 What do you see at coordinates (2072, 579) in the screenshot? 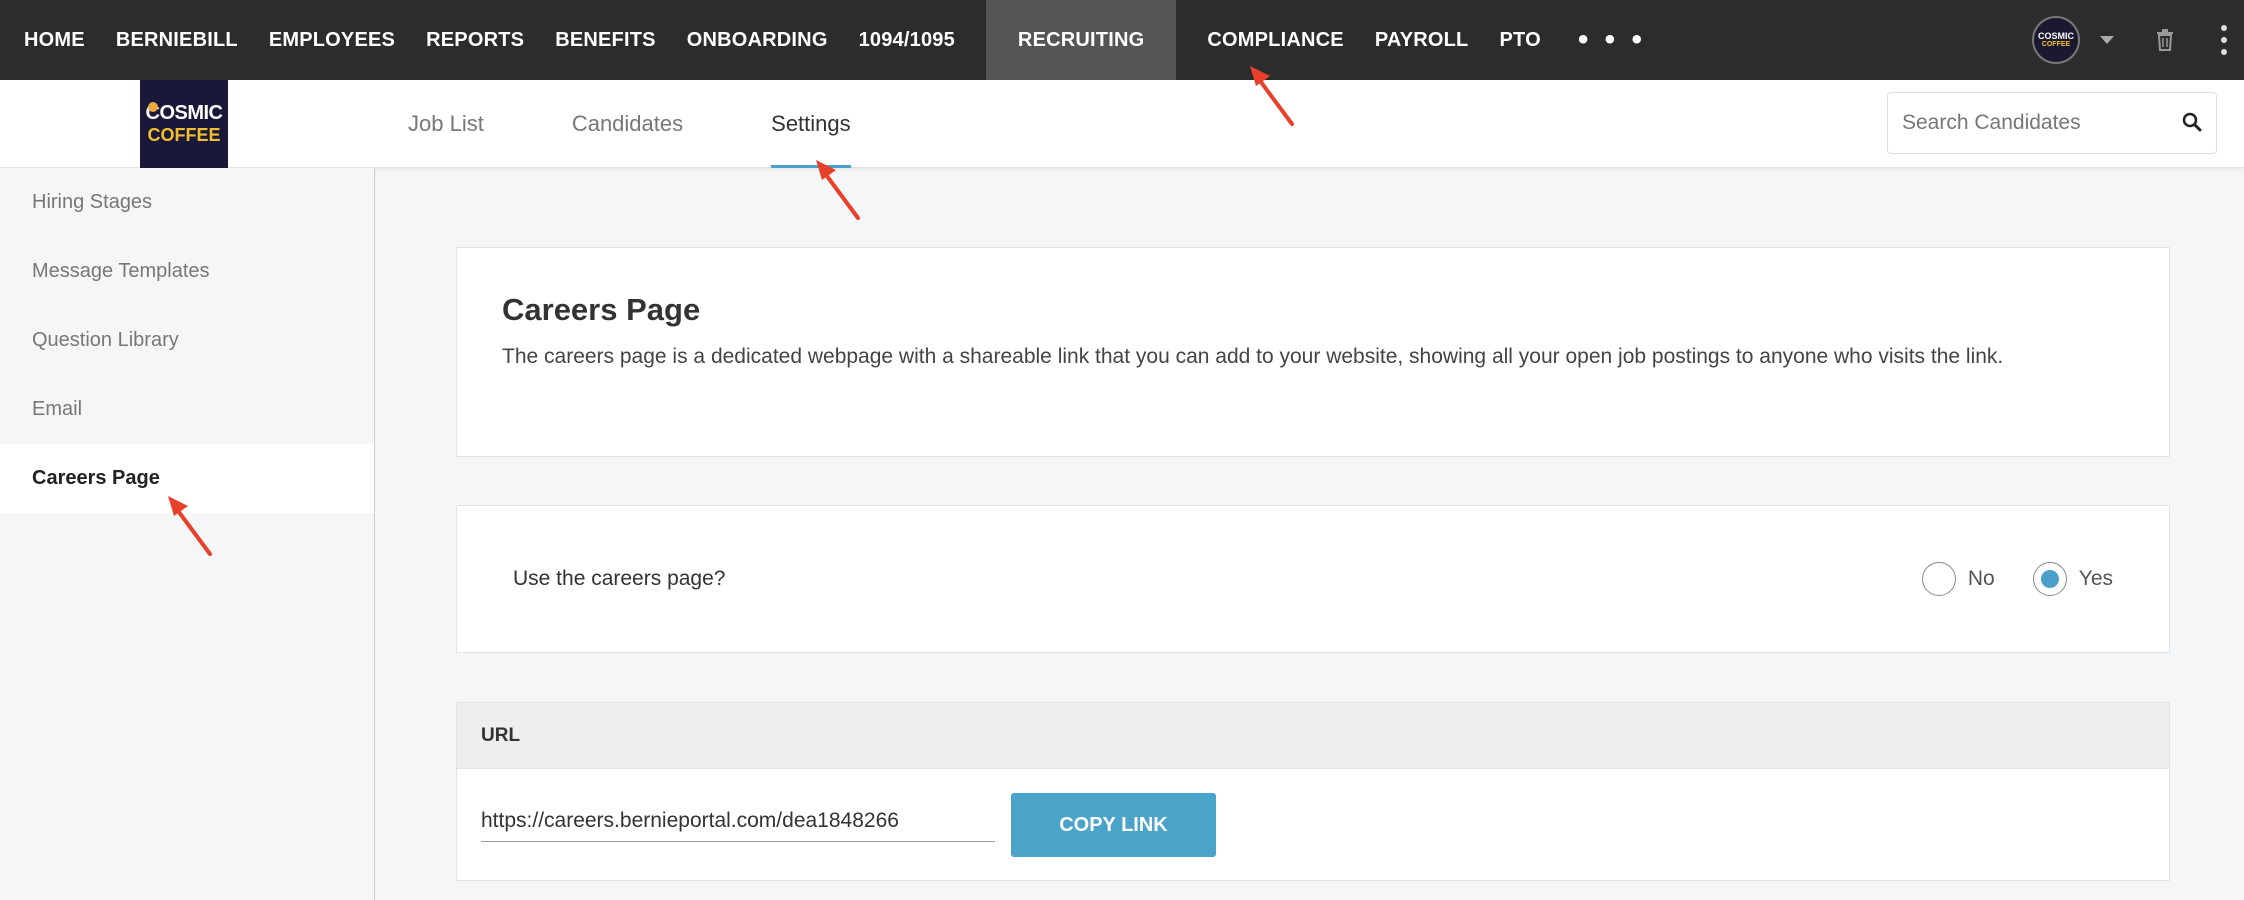
I see `radio-yes: Yes` at bounding box center [2072, 579].